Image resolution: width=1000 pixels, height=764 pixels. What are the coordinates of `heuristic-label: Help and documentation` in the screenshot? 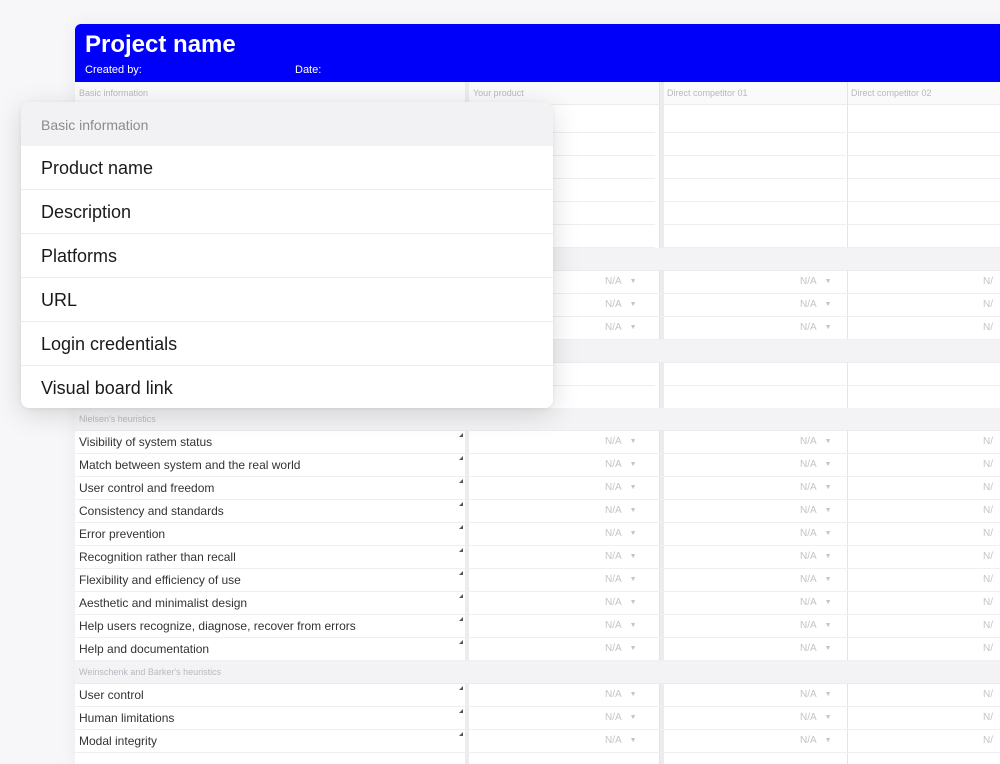 It's located at (144, 649).